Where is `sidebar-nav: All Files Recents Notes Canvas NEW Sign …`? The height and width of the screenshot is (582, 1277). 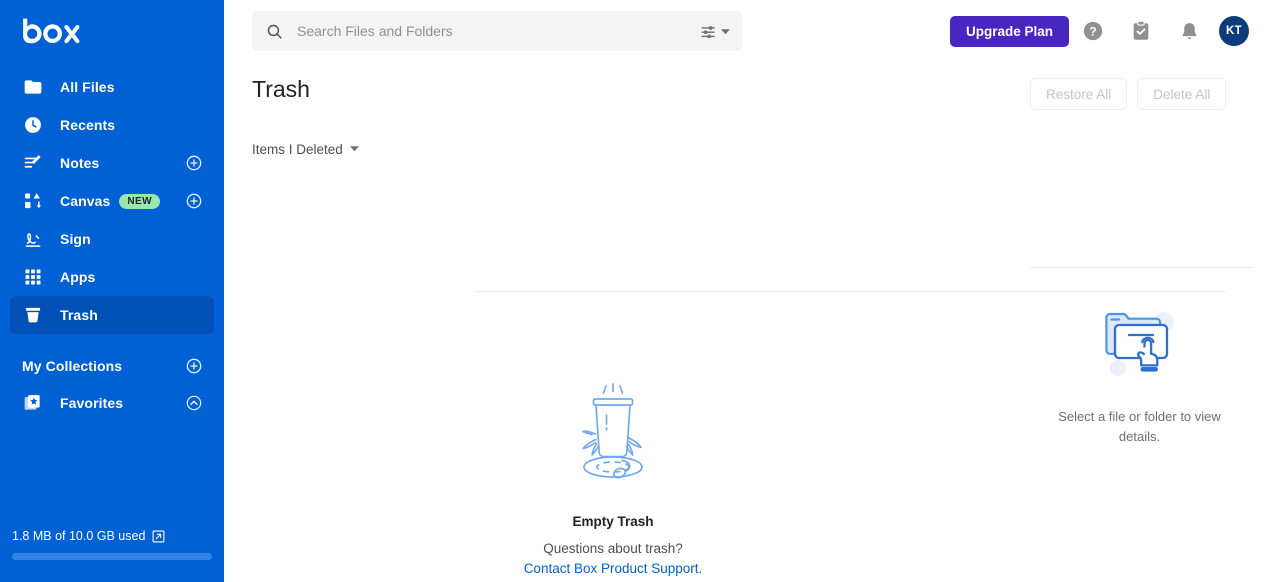 sidebar-nav: All Files Recents Notes Canvas NEW Sign … is located at coordinates (112, 245).